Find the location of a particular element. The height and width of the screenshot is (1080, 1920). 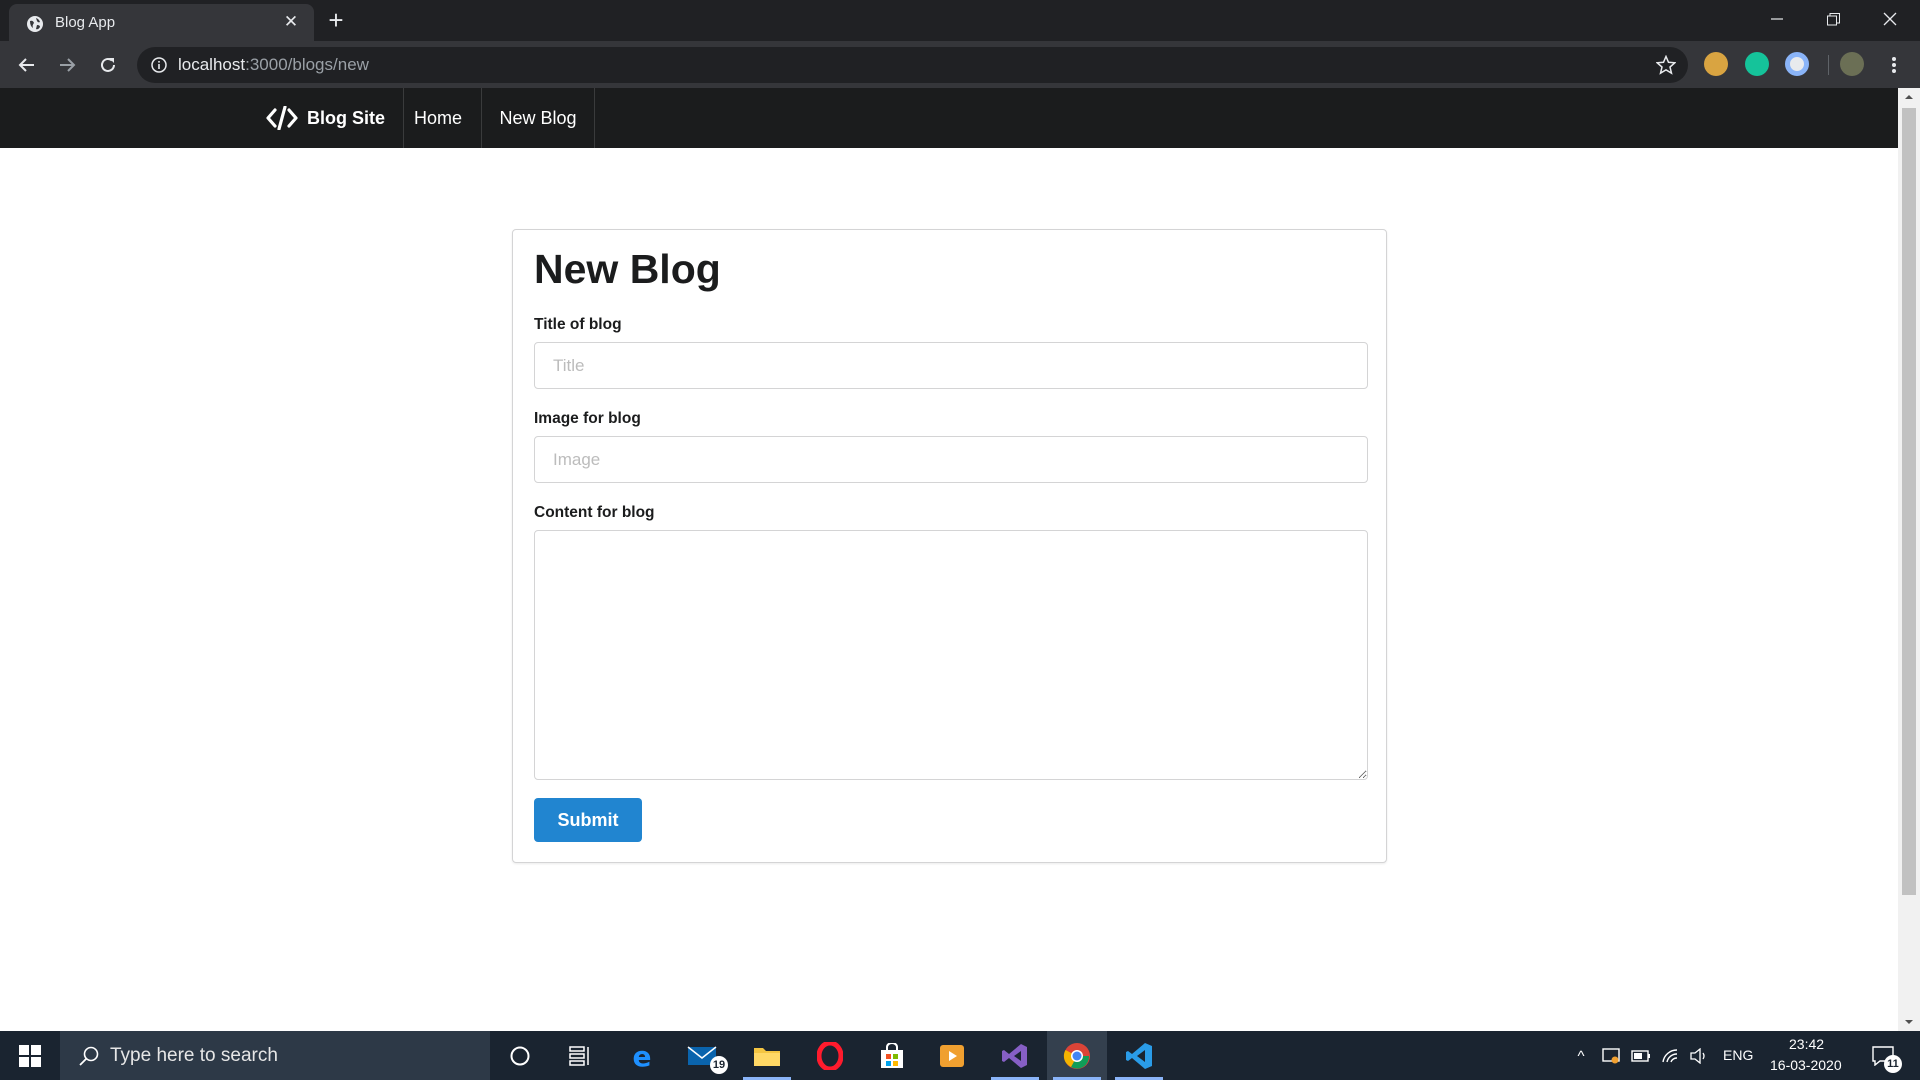

scroll-thumb is located at coordinates (1909, 501).